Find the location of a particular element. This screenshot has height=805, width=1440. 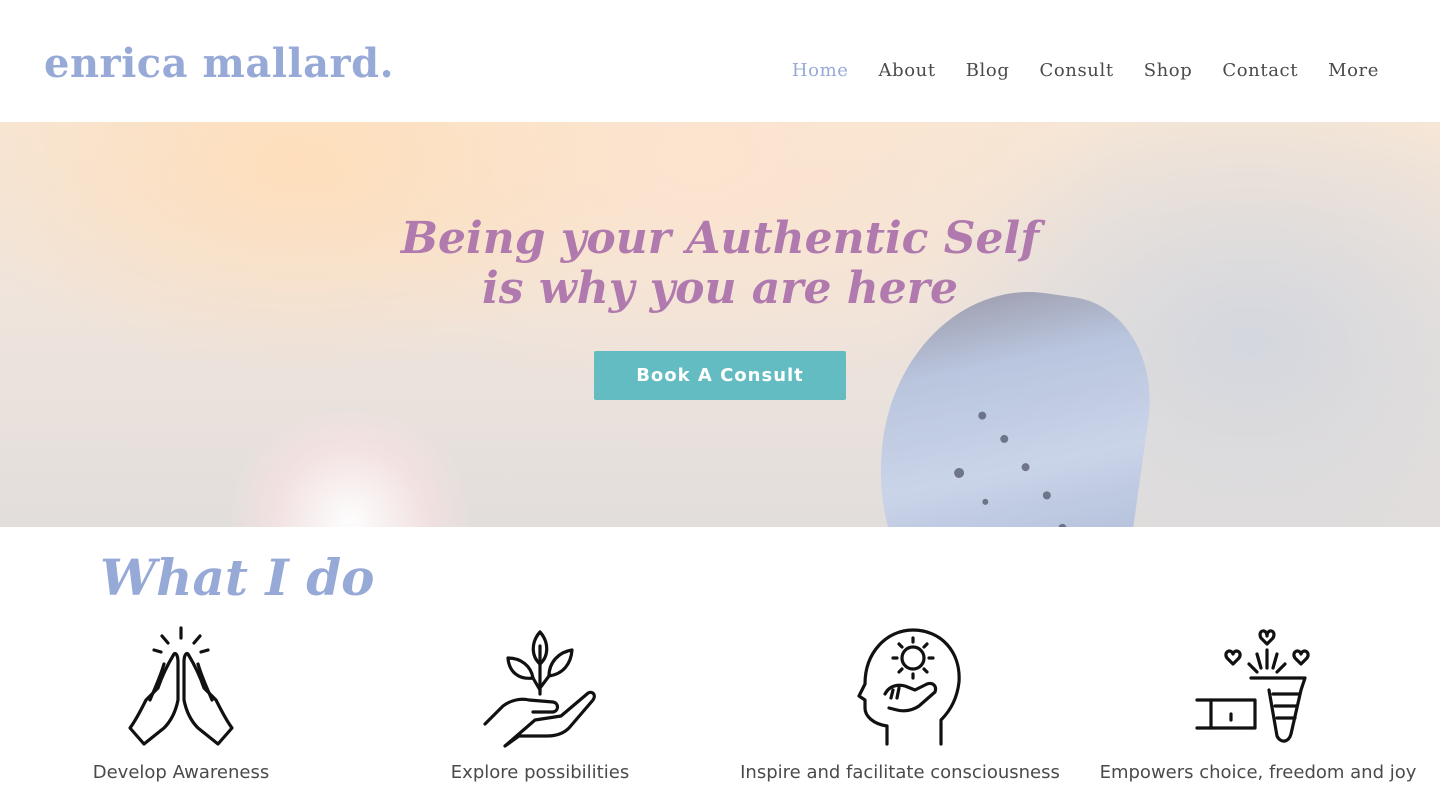

service-label: Develop Awareness is located at coordinates (181, 772).